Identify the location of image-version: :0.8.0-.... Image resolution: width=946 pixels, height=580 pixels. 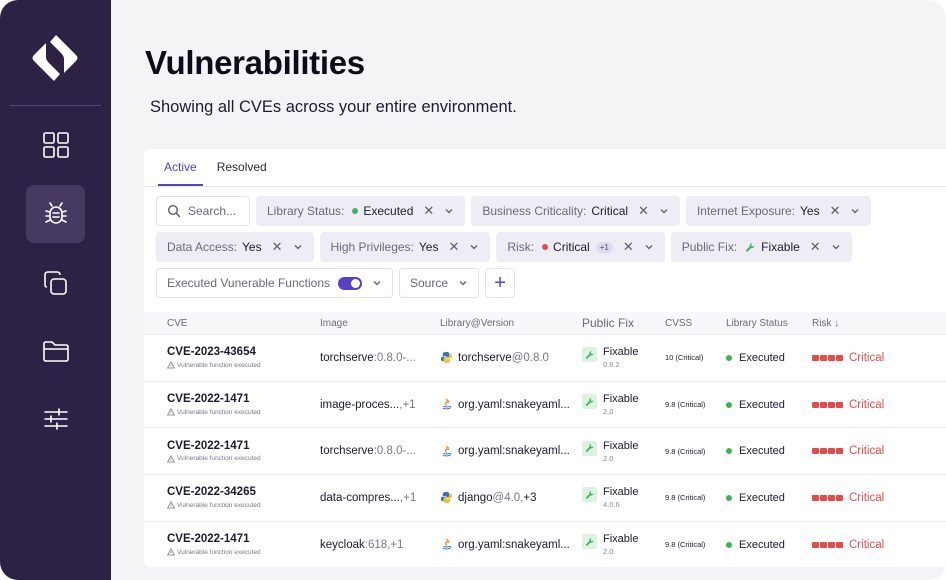
(394, 357).